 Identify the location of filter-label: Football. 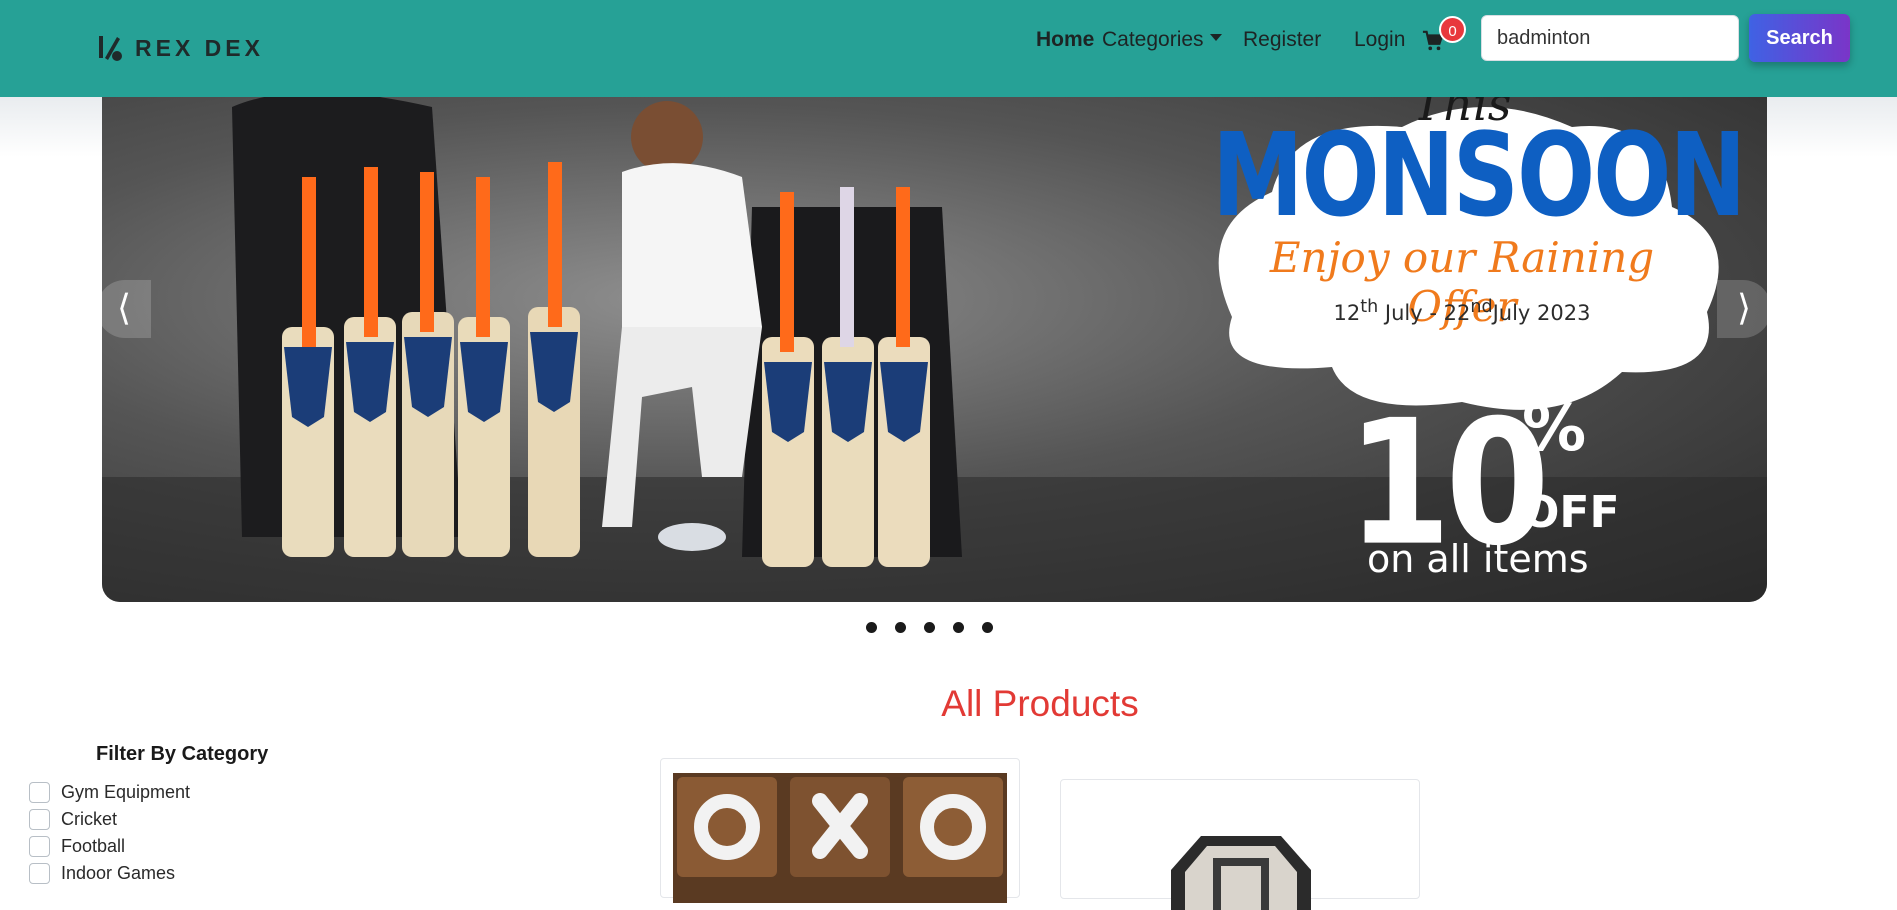
(93, 845).